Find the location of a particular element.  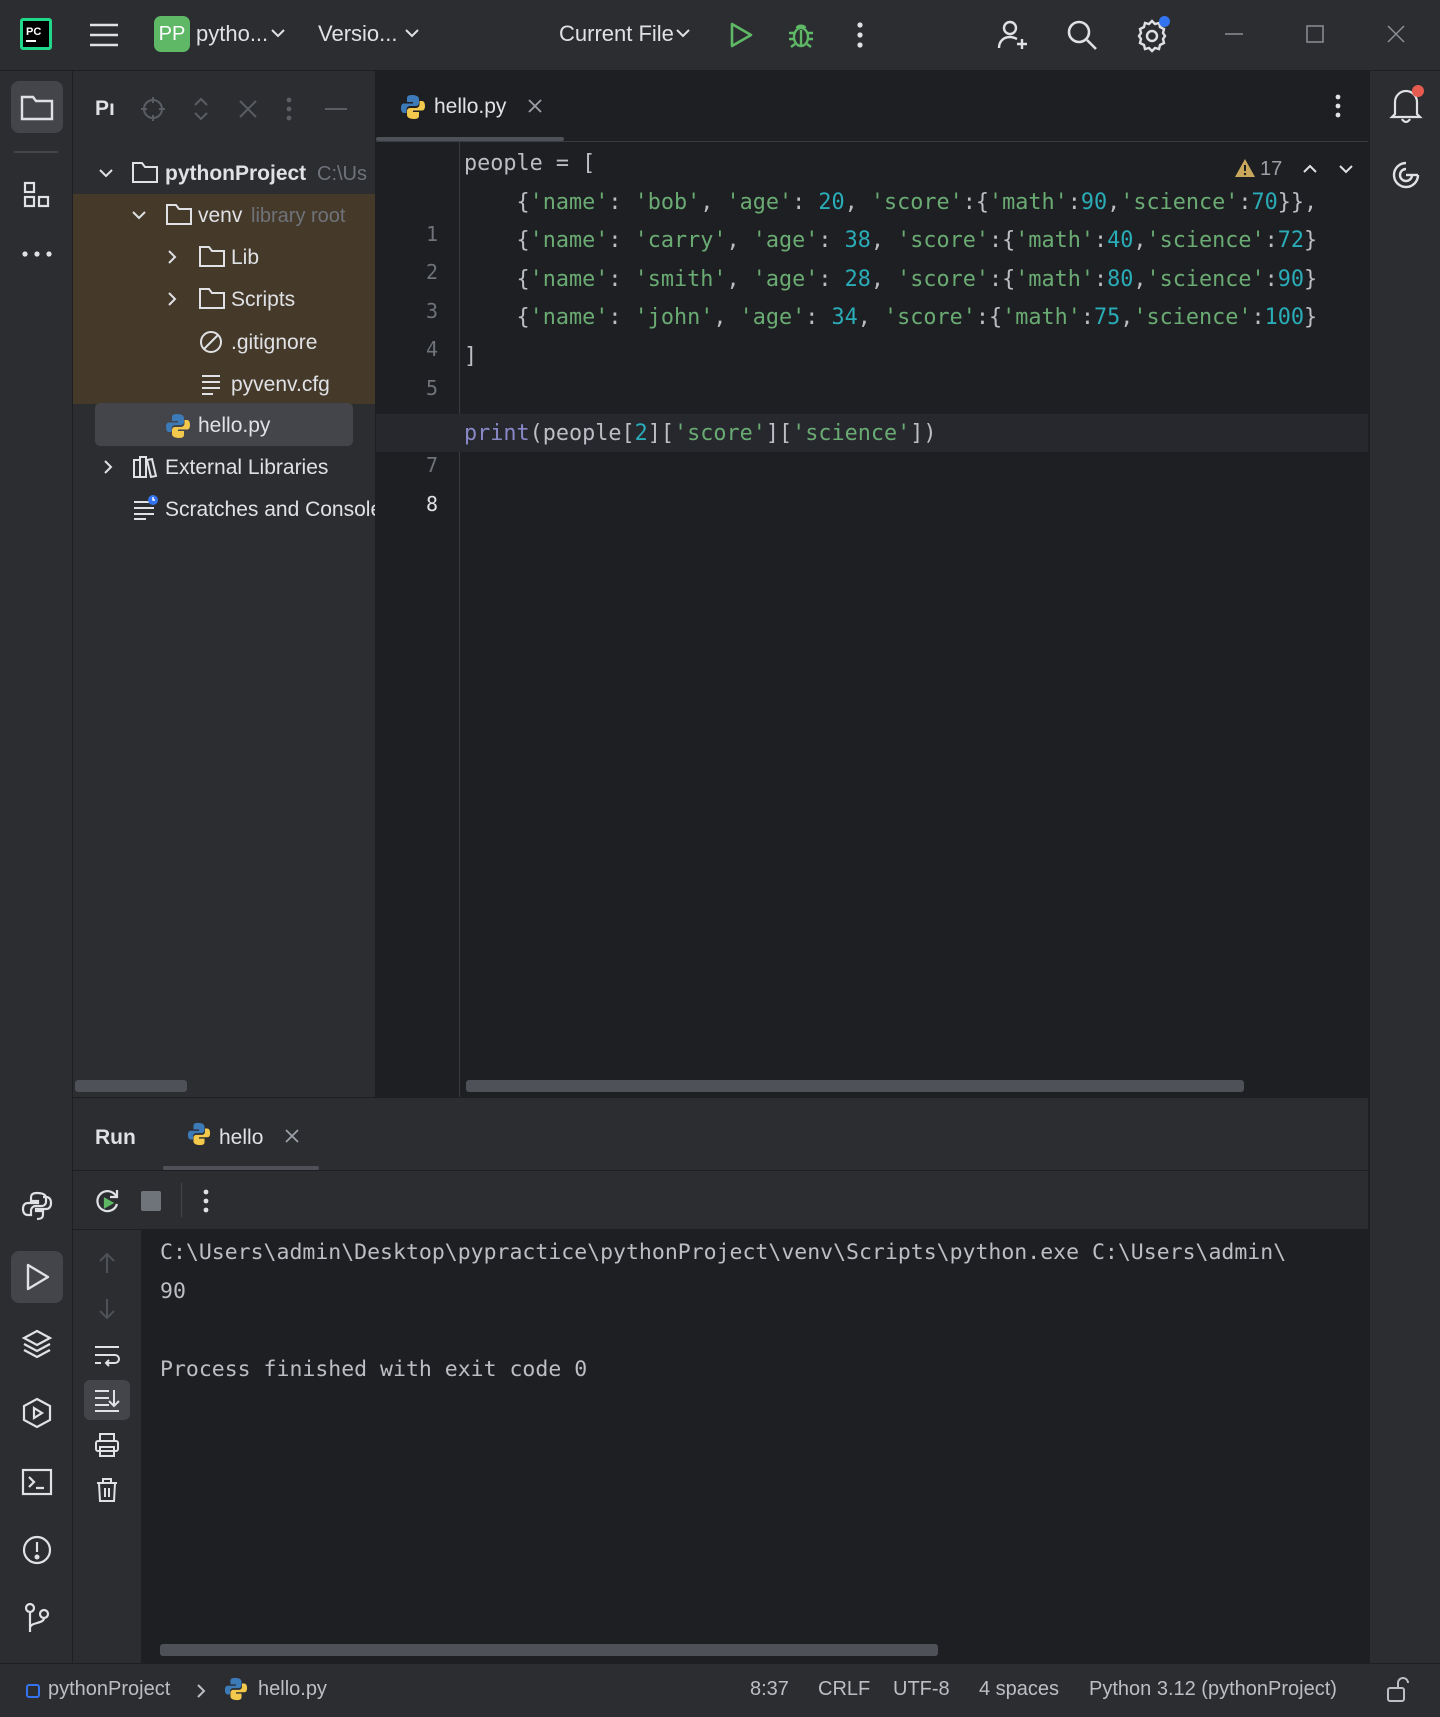

indent-setting: 4 spaces is located at coordinates (1019, 1689).